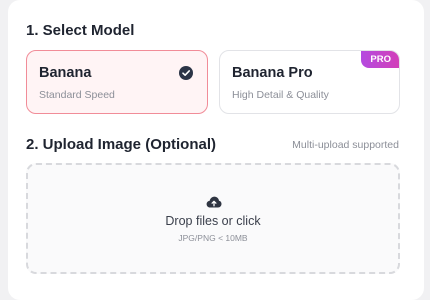 Image resolution: width=430 pixels, height=300 pixels. Describe the element at coordinates (117, 82) in the screenshot. I see `model-card-banana: Banana Standard Speed` at that location.